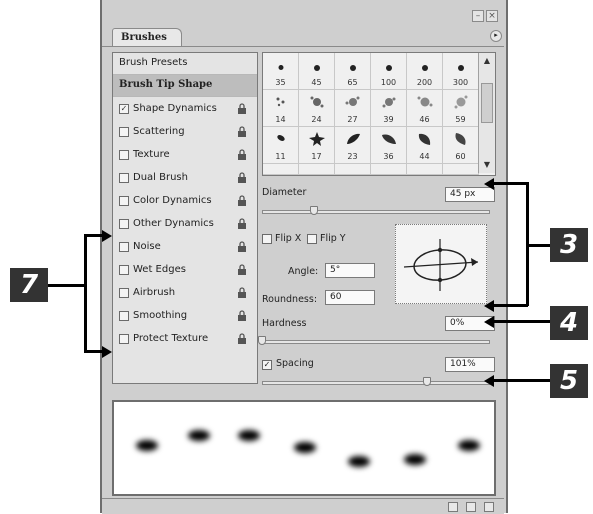 This screenshot has width=593, height=514. Describe the element at coordinates (185, 64) in the screenshot. I see `list-item-brush-presets: Brush Presets` at that location.